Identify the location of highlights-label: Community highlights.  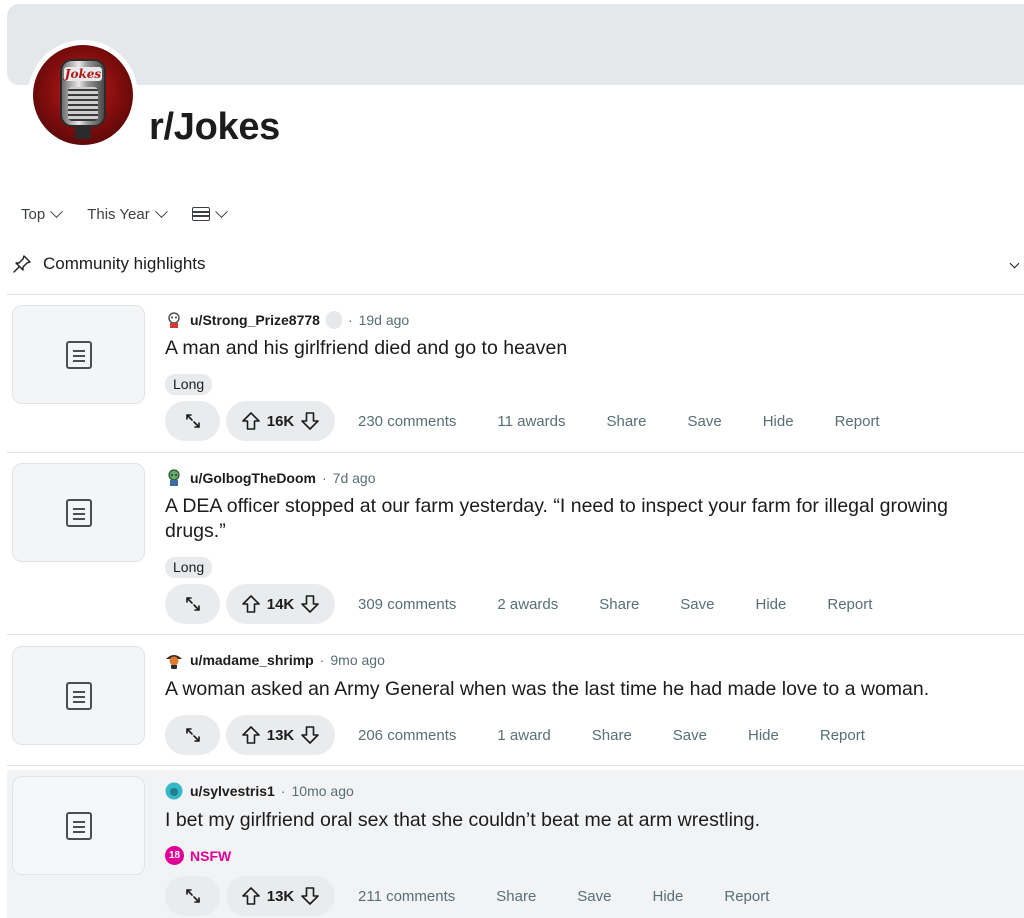
(124, 263).